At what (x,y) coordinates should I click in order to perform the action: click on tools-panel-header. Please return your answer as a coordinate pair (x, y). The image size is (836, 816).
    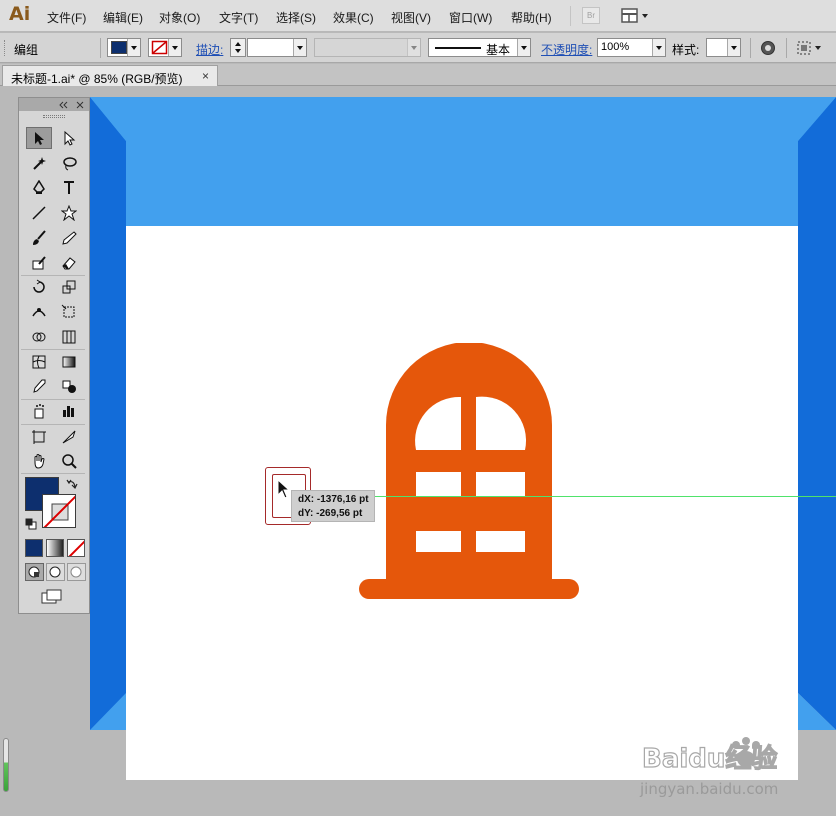
    Looking at the image, I should click on (54, 104).